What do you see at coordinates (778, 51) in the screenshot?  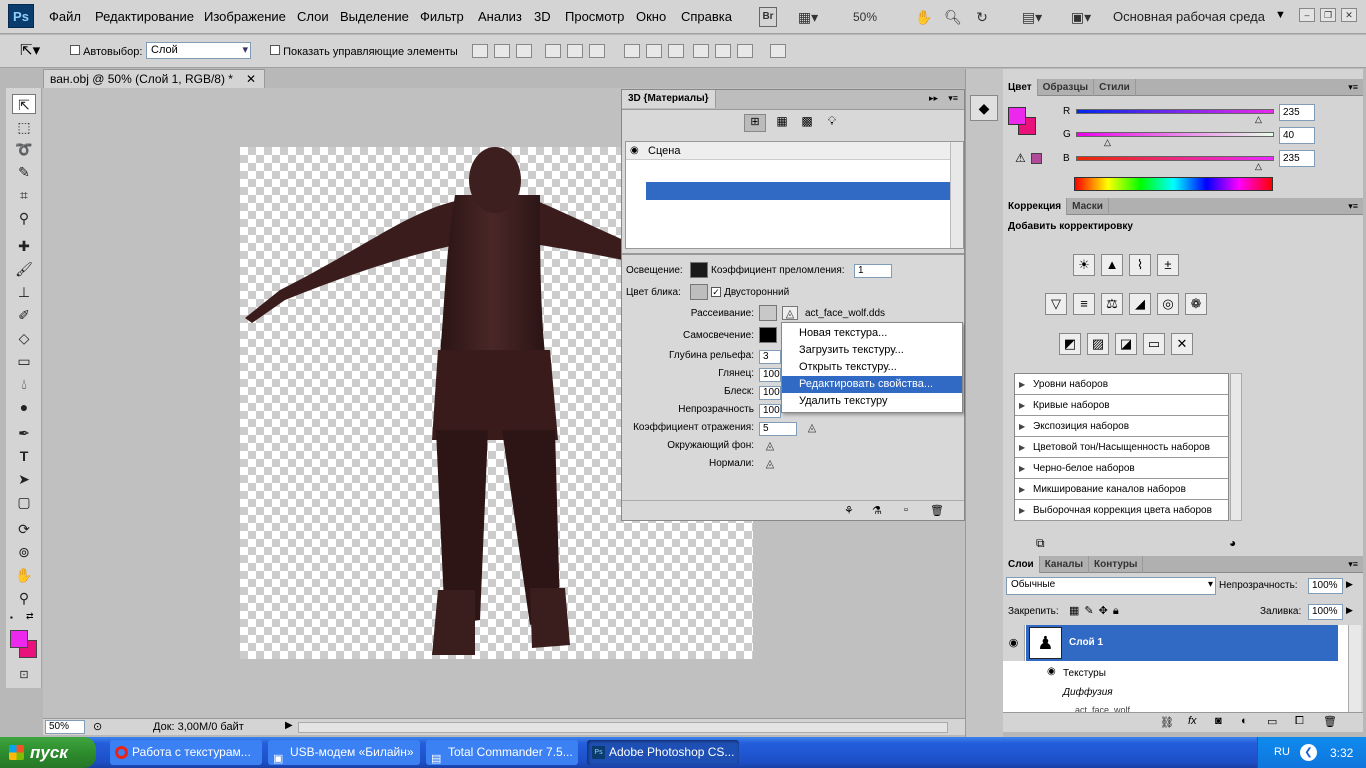 I see `auto-align-icon` at bounding box center [778, 51].